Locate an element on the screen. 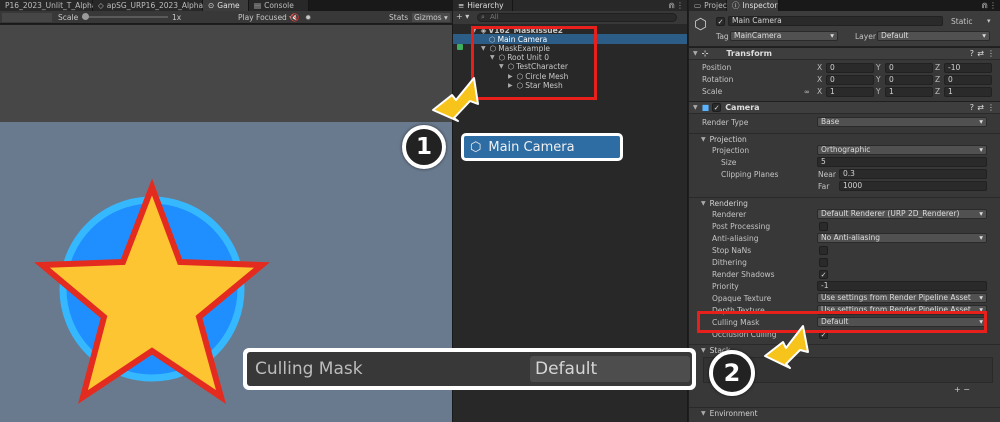 The height and width of the screenshot is (422, 1000). arrow-2-icon is located at coordinates (786, 347).